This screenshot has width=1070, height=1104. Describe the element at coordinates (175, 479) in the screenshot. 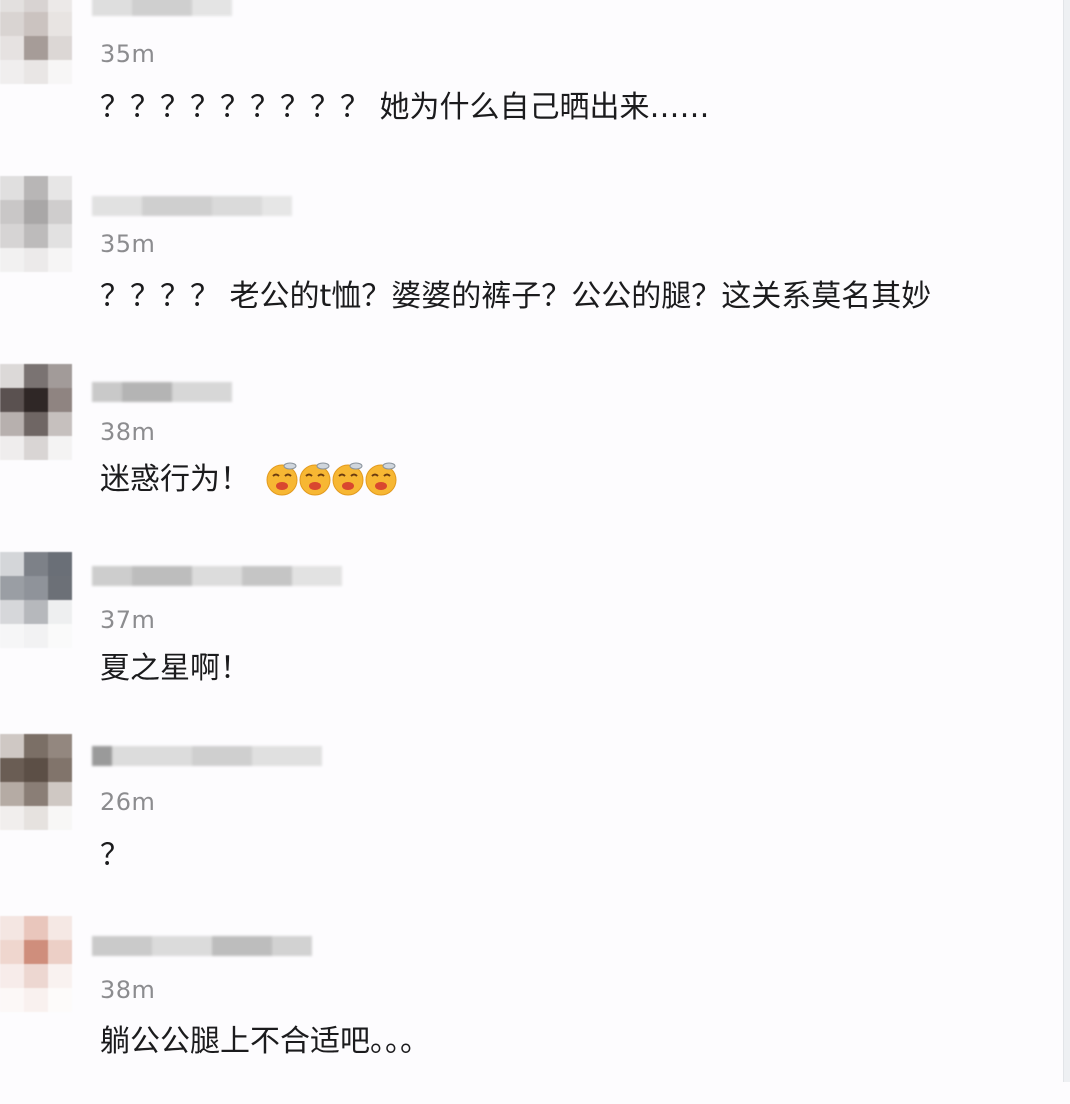

I see `comment-text-content: 迷惑行为！` at that location.